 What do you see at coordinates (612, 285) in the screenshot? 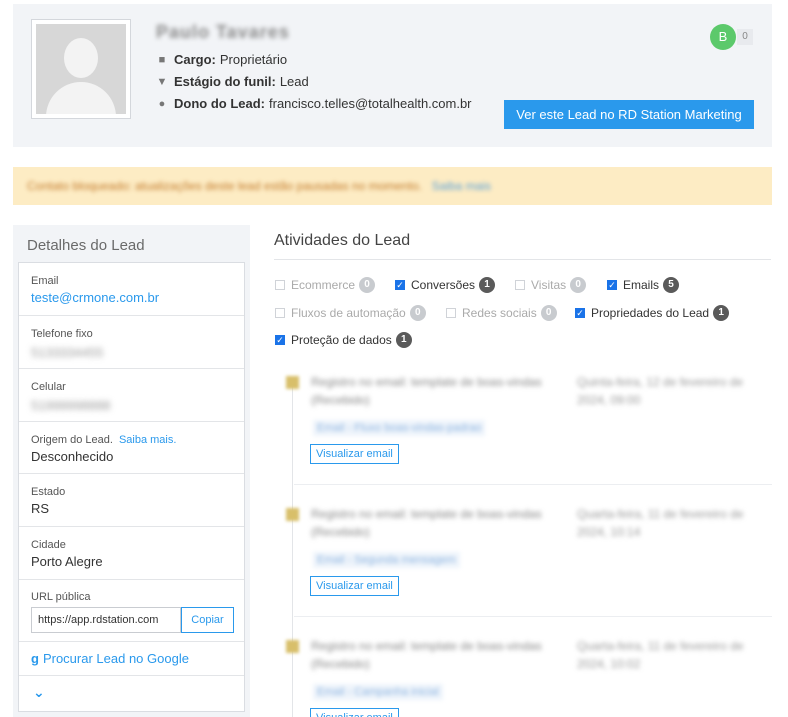
I see `emails-checkbox: ✓` at bounding box center [612, 285].